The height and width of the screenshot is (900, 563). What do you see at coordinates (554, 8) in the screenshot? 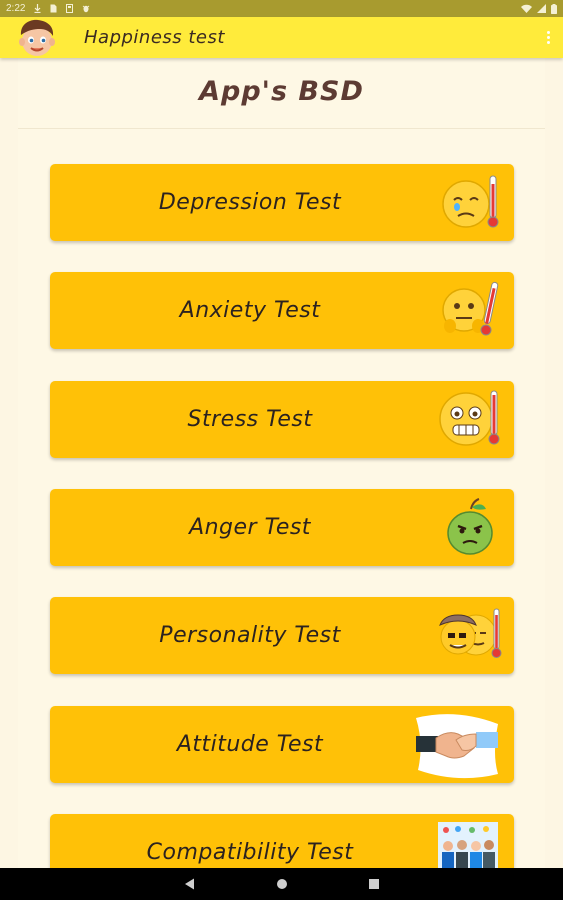
I see `battery-icon` at bounding box center [554, 8].